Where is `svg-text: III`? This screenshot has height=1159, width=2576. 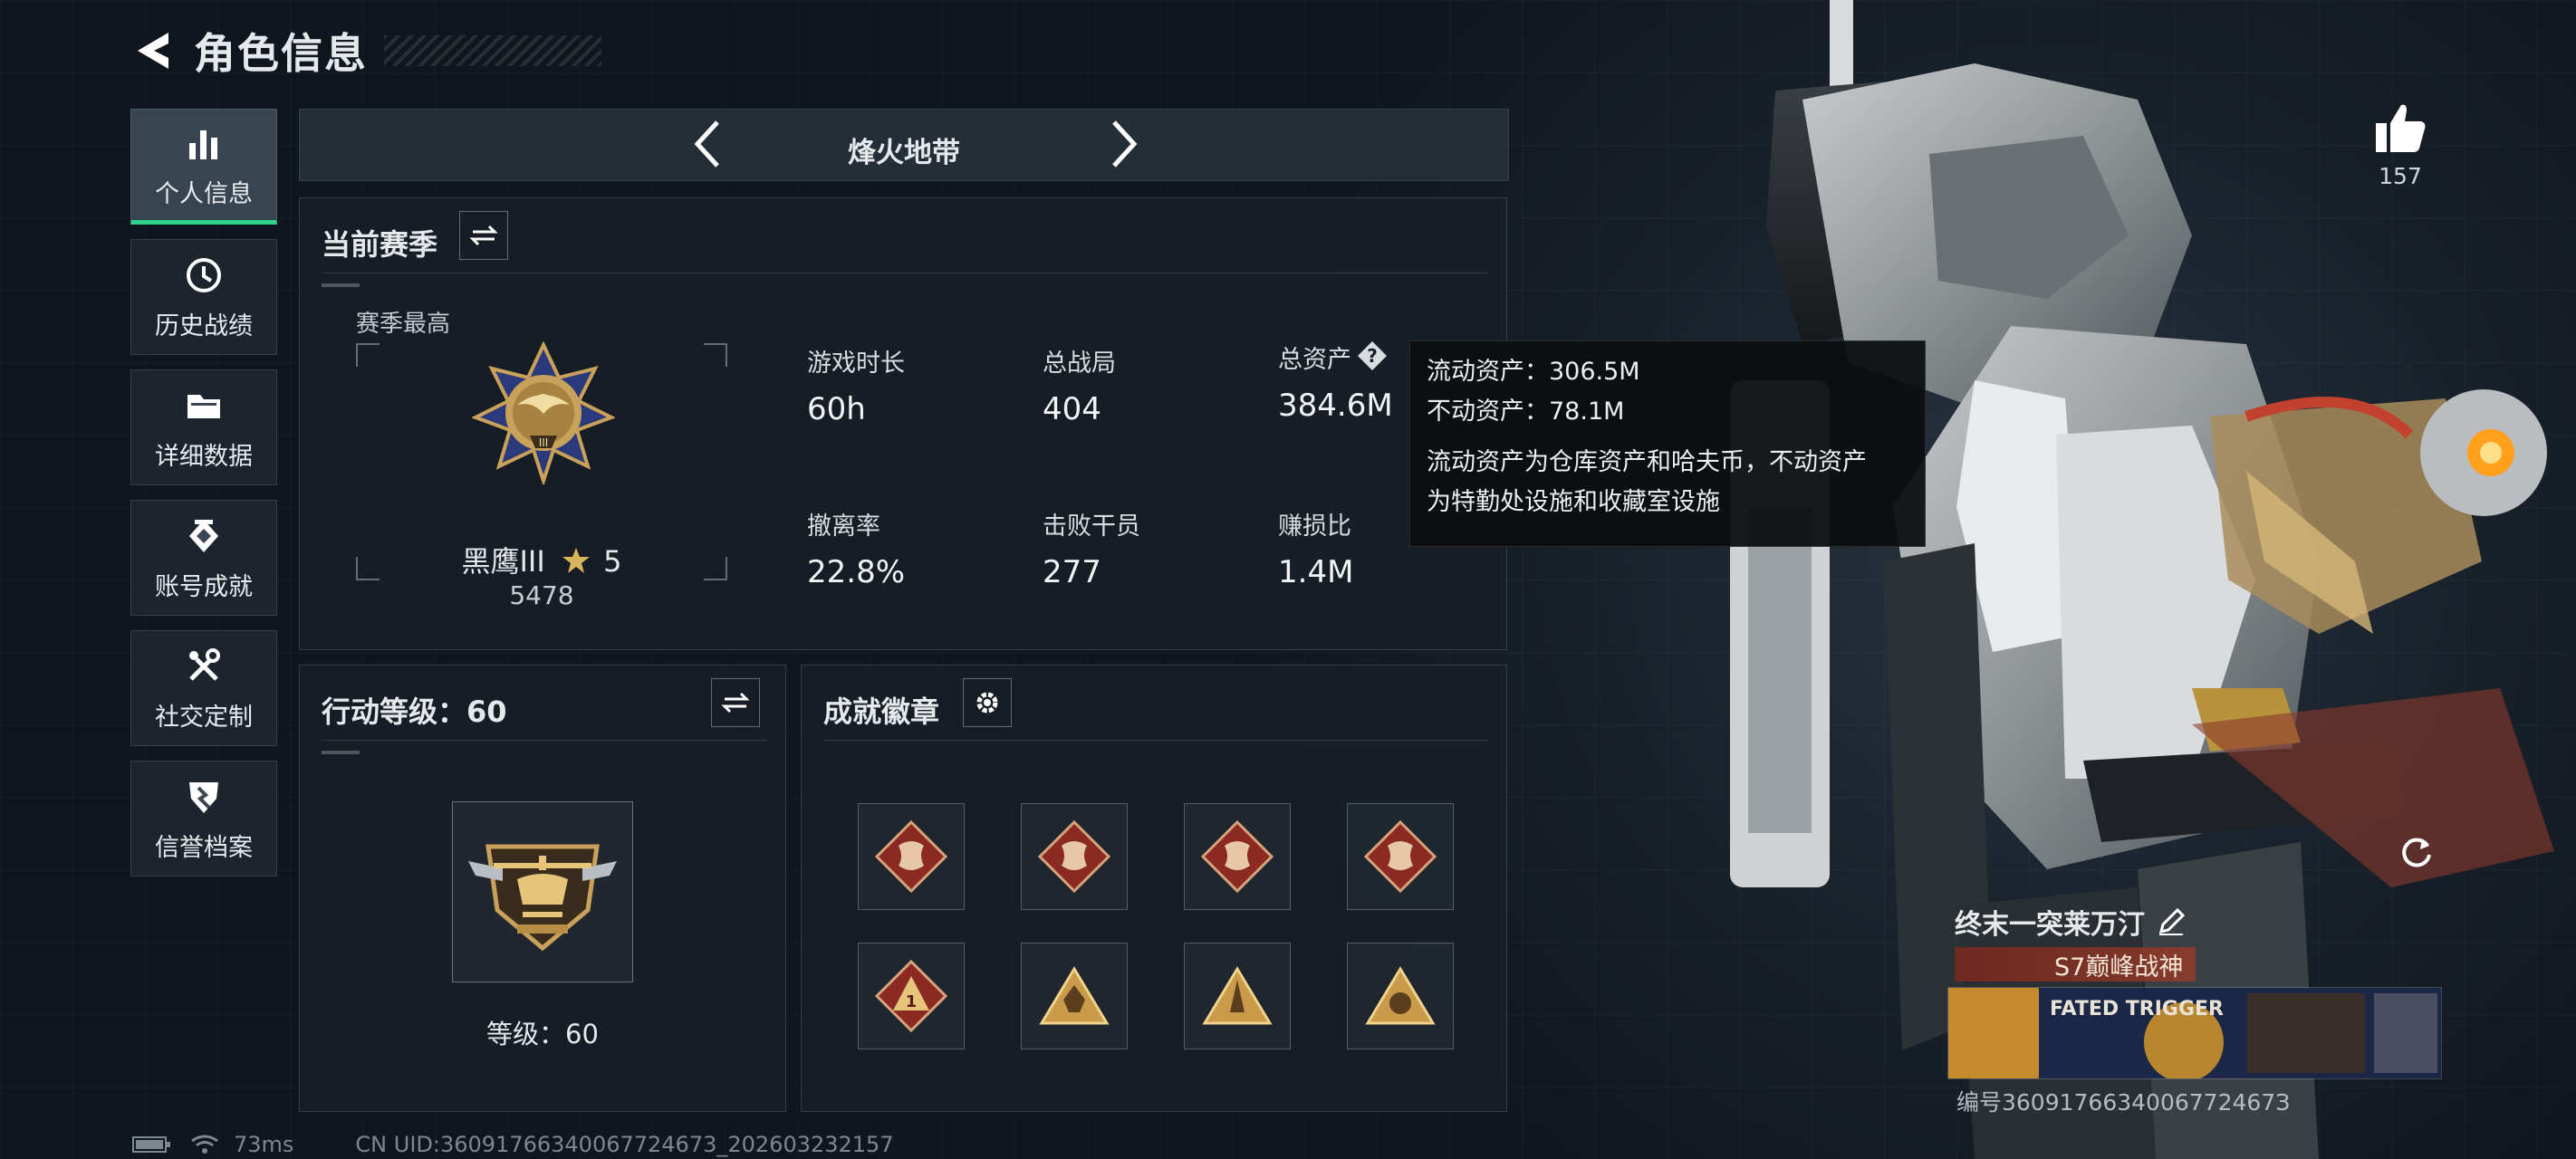
svg-text: III is located at coordinates (544, 442).